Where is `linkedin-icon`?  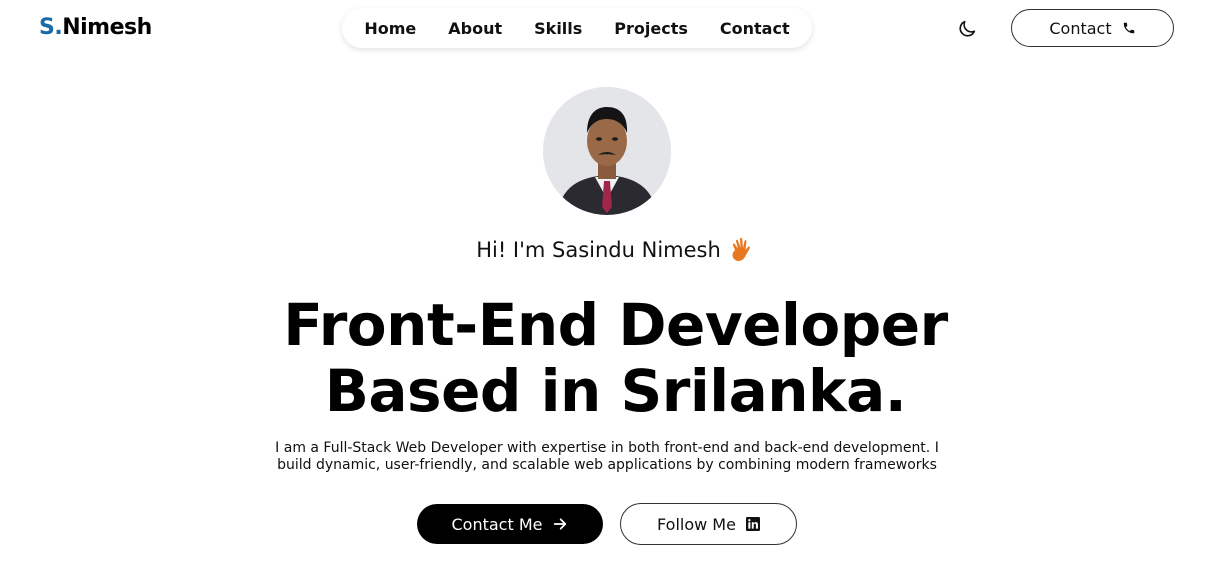 linkedin-icon is located at coordinates (752, 524).